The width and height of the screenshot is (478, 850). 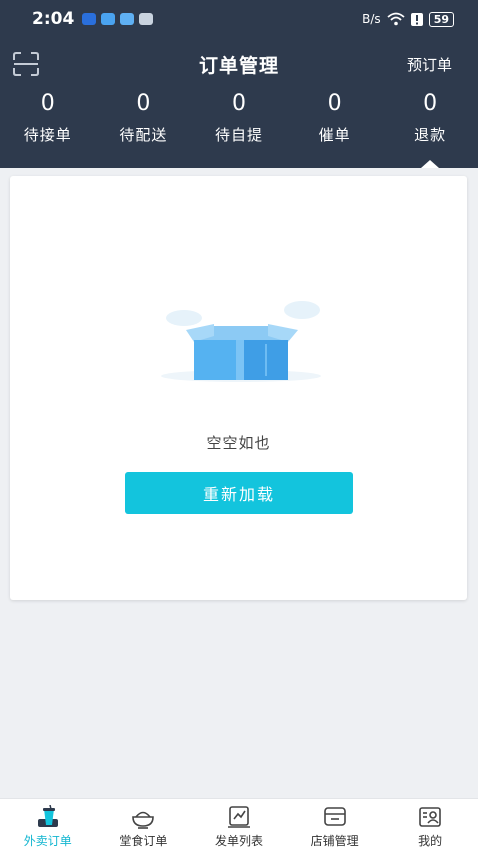 What do you see at coordinates (26, 64) in the screenshot?
I see `scan-icon` at bounding box center [26, 64].